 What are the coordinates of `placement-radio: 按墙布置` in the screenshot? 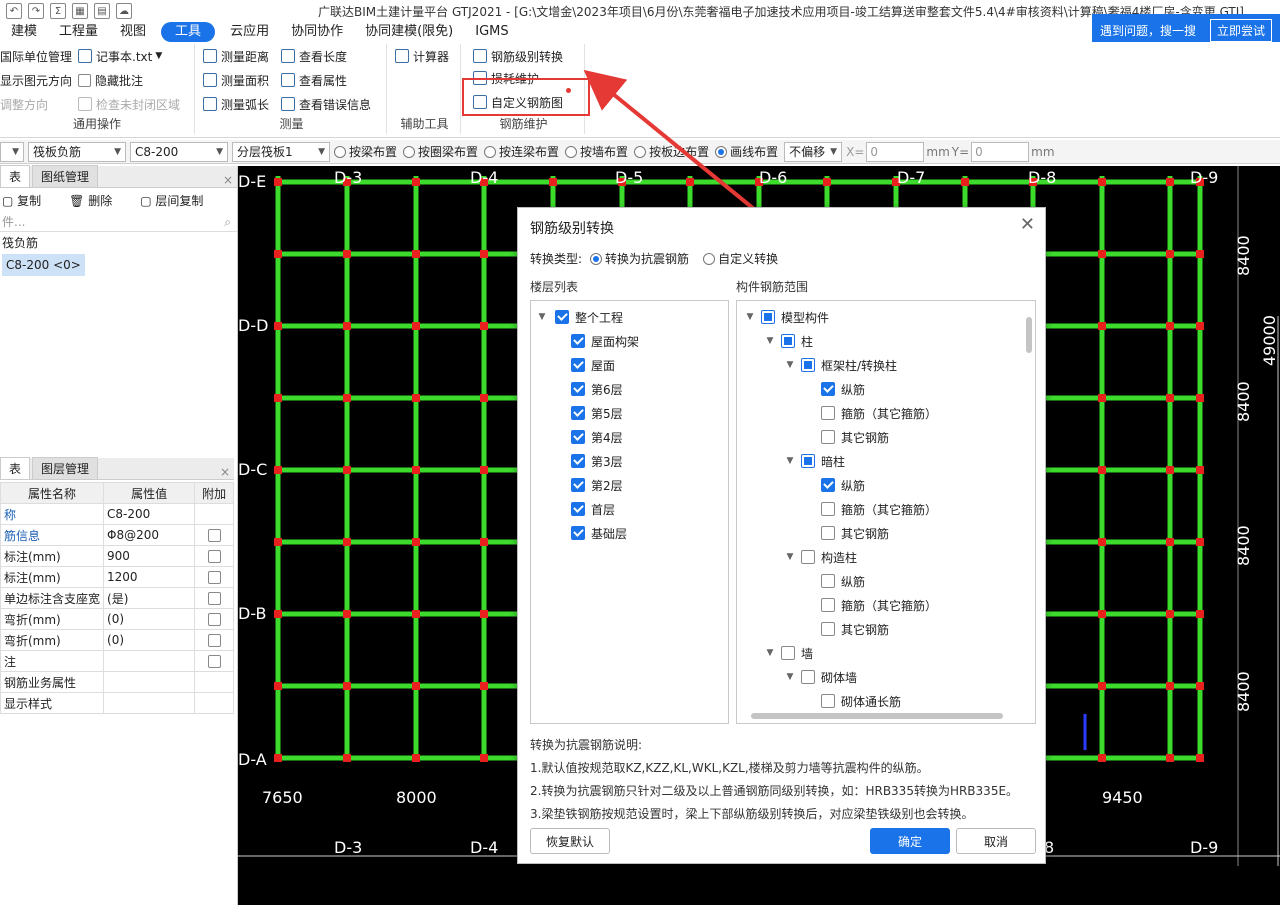 It's located at (596, 151).